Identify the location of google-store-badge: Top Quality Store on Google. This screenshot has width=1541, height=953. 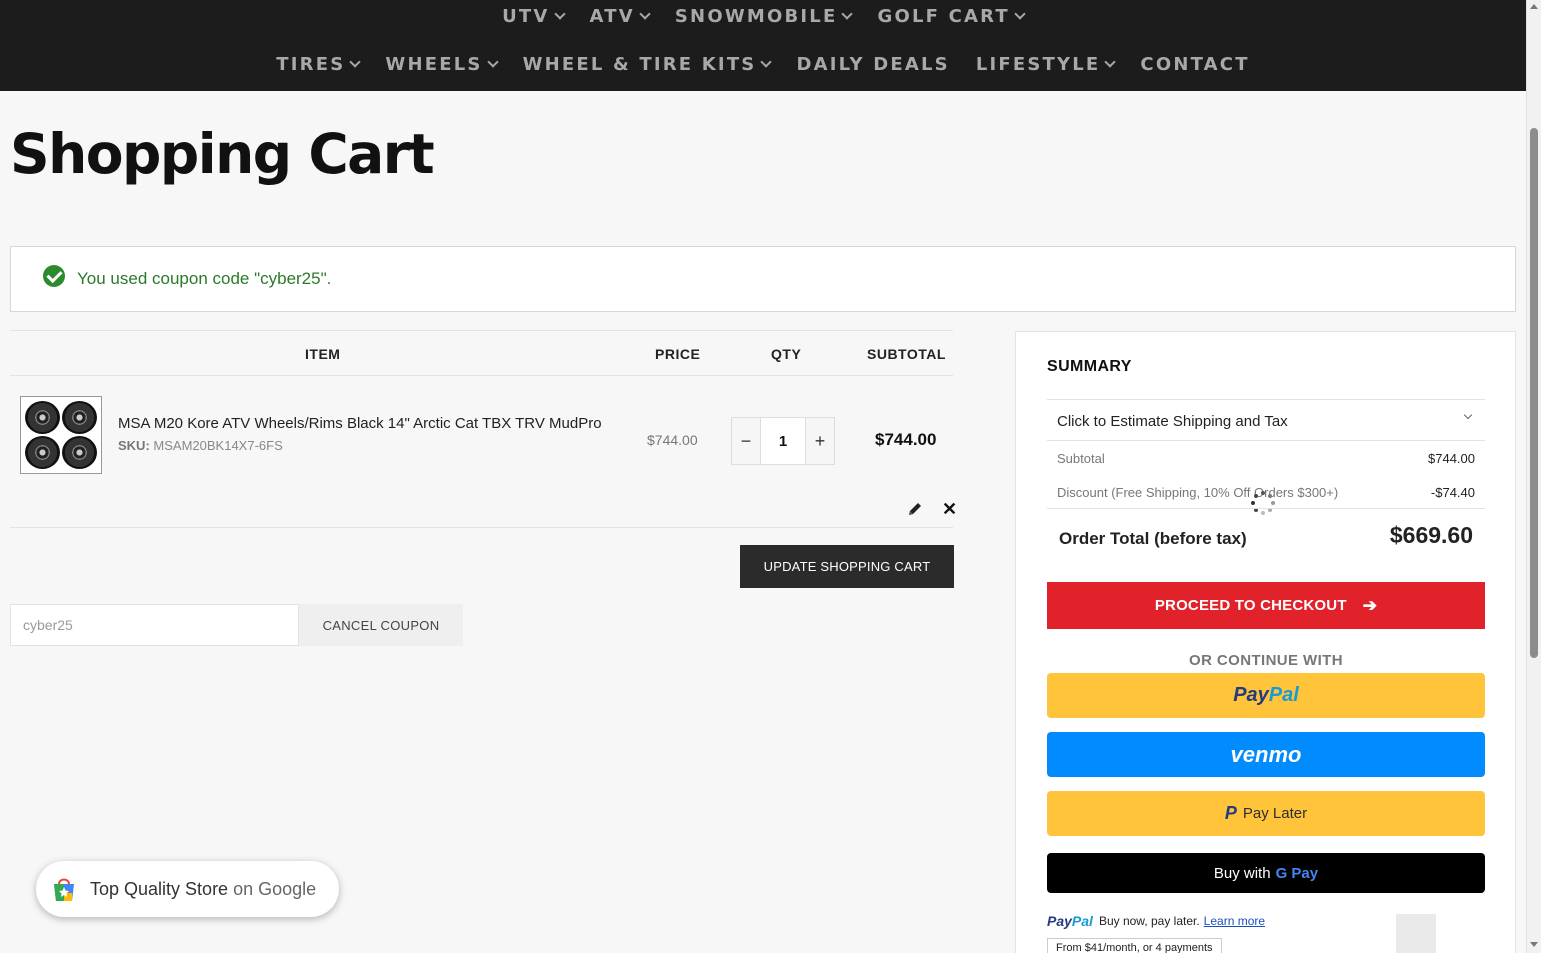
(187, 889).